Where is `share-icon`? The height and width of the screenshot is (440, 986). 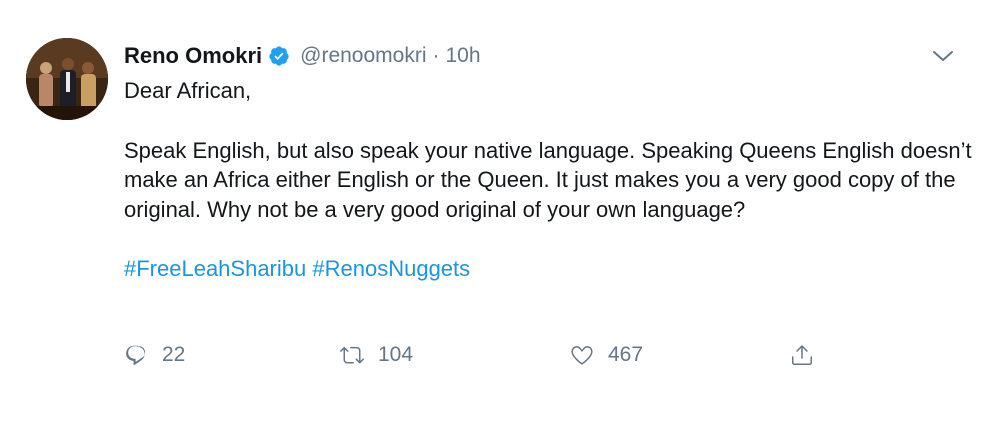
share-icon is located at coordinates (802, 355).